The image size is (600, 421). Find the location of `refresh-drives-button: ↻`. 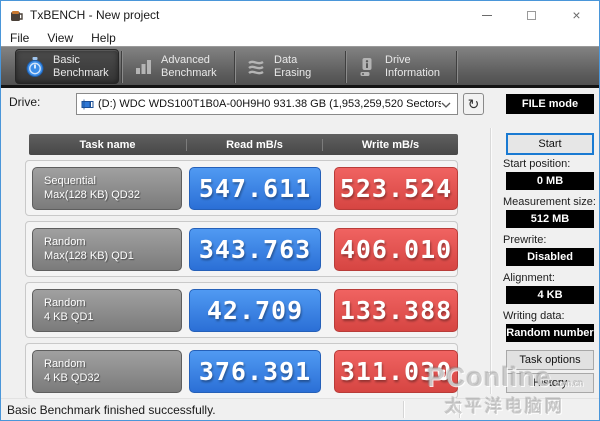

refresh-drives-button: ↻ is located at coordinates (473, 104).